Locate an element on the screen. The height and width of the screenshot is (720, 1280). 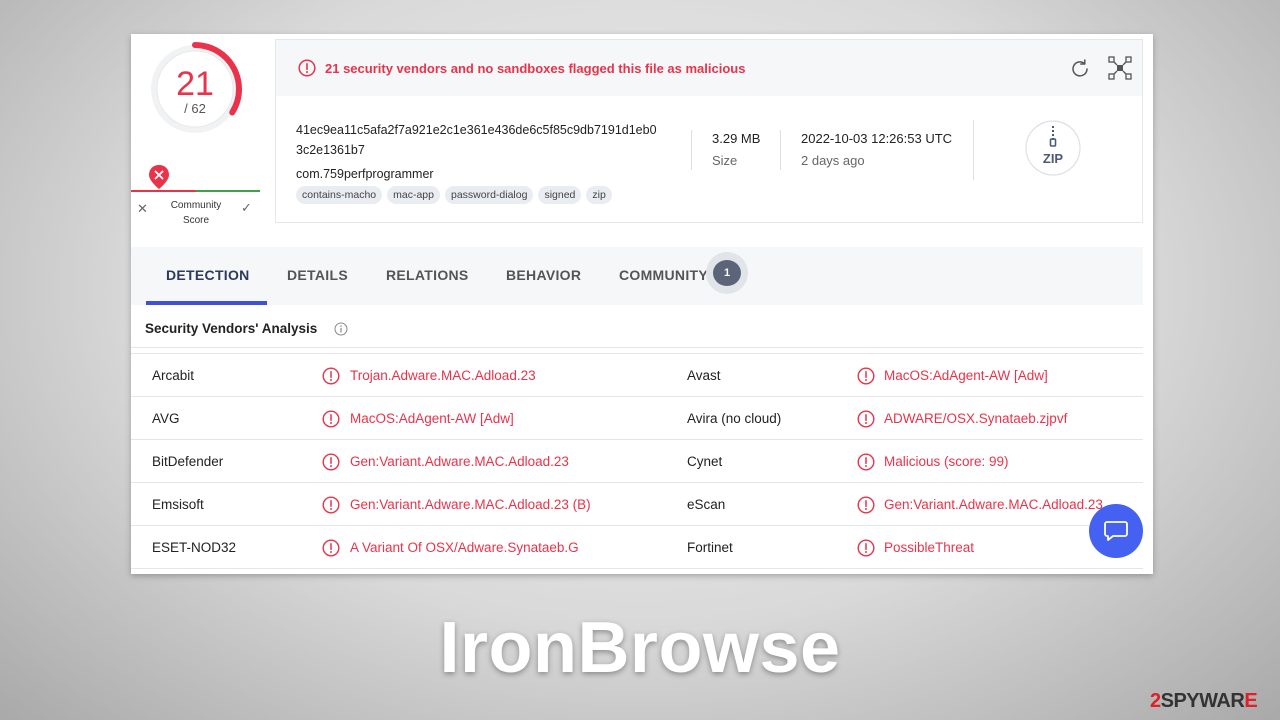
file-date-value: 2022-10-03 12:26:53 UTC is located at coordinates (877, 138).